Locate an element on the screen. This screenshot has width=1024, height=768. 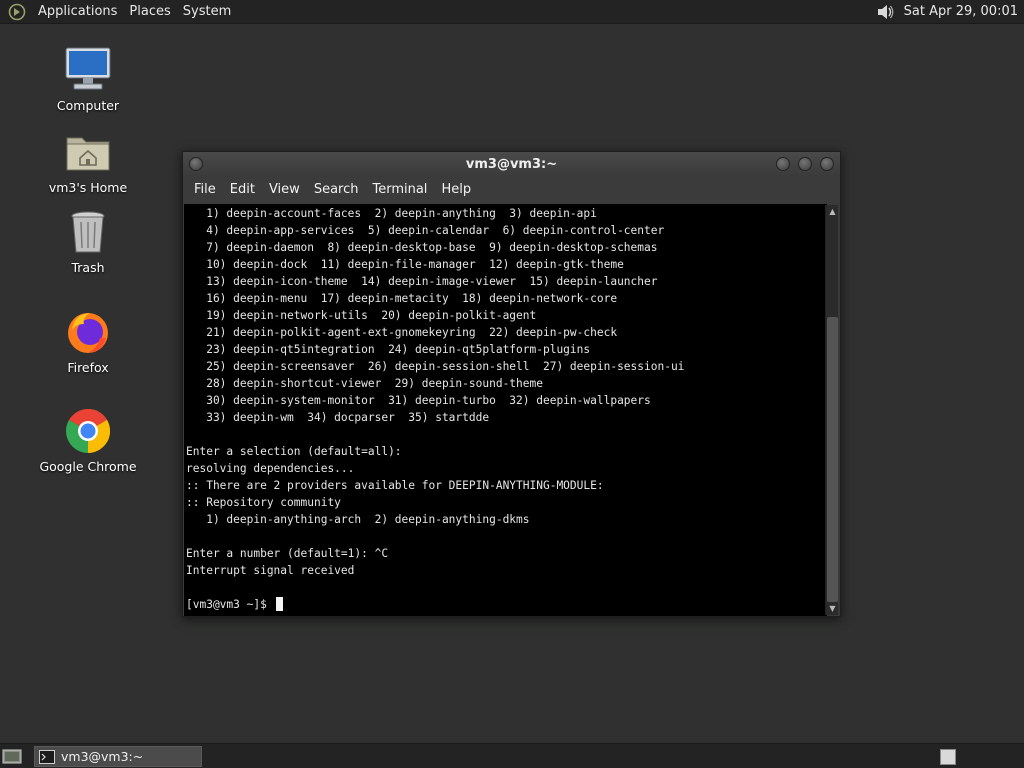
minimize-button is located at coordinates (783, 164).